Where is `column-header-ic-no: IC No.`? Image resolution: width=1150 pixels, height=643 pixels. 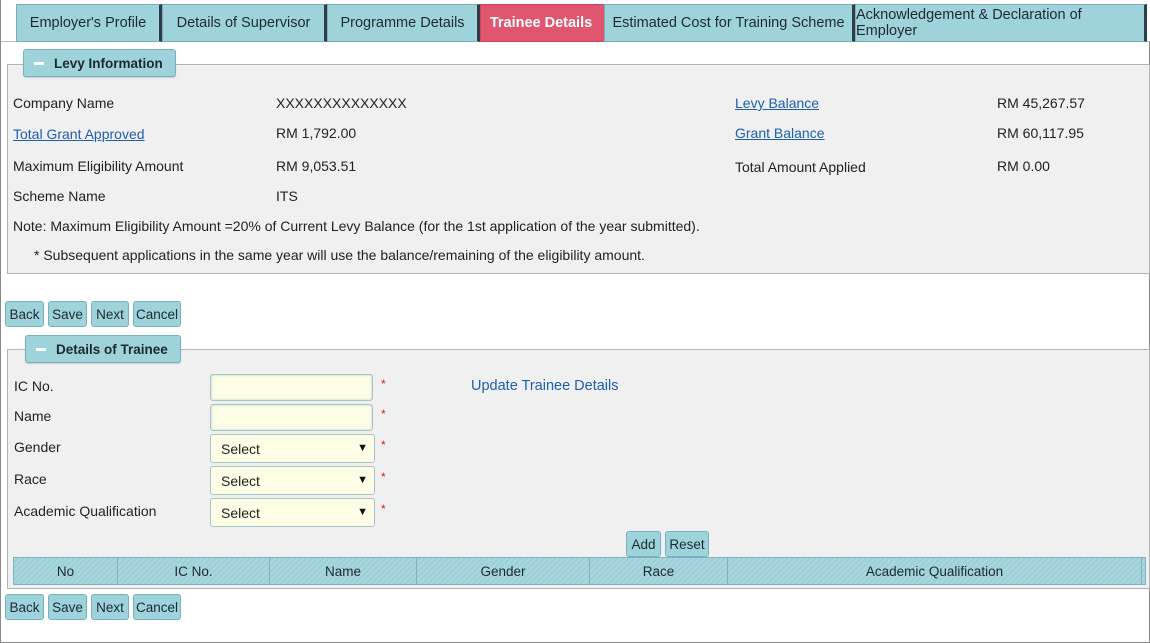 column-header-ic-no: IC No. is located at coordinates (194, 571).